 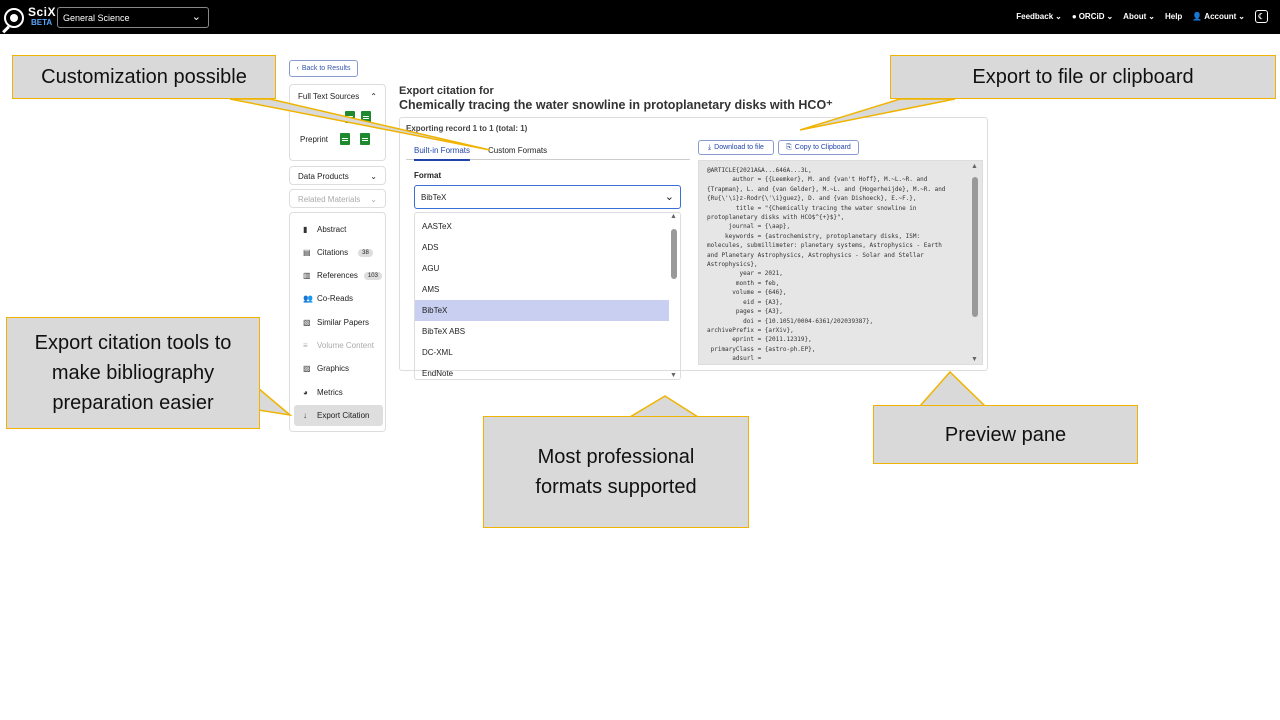 I want to click on chevron-up-icon: ⌃, so click(x=373, y=96).